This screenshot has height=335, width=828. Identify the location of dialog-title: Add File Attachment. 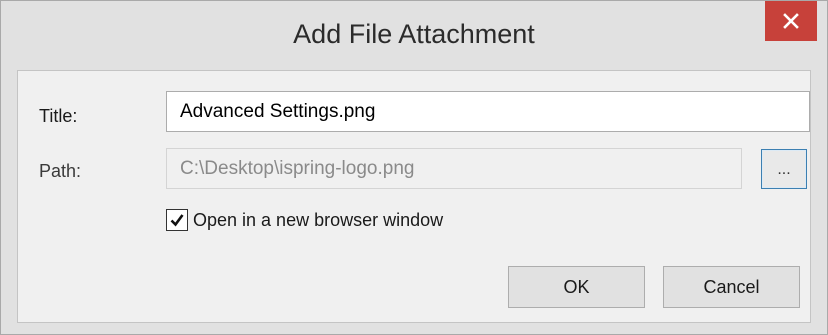
(414, 34).